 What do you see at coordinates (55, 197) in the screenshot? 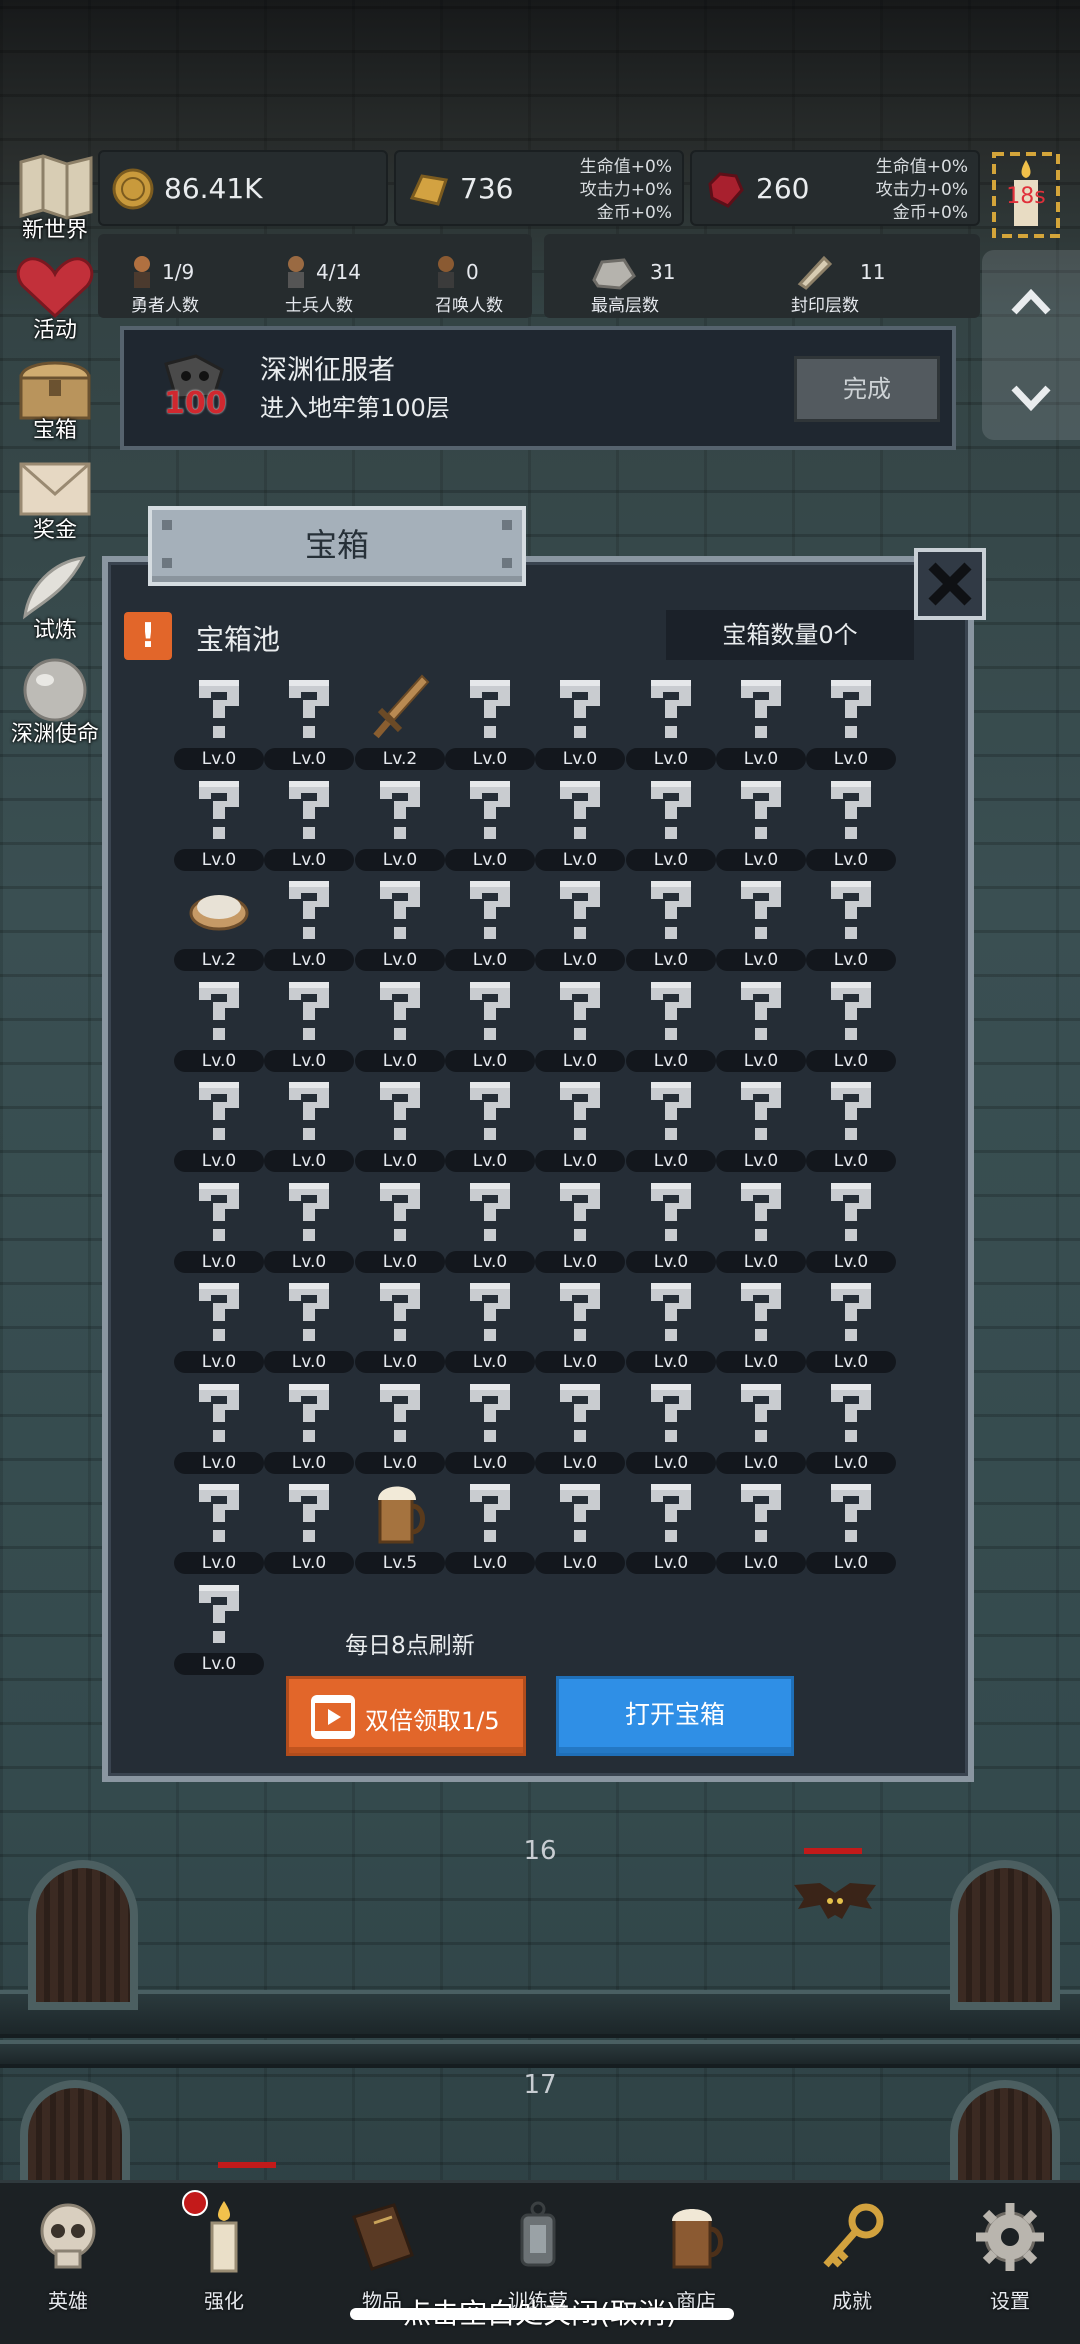
I see `side-menu-new-world: 新世界` at bounding box center [55, 197].